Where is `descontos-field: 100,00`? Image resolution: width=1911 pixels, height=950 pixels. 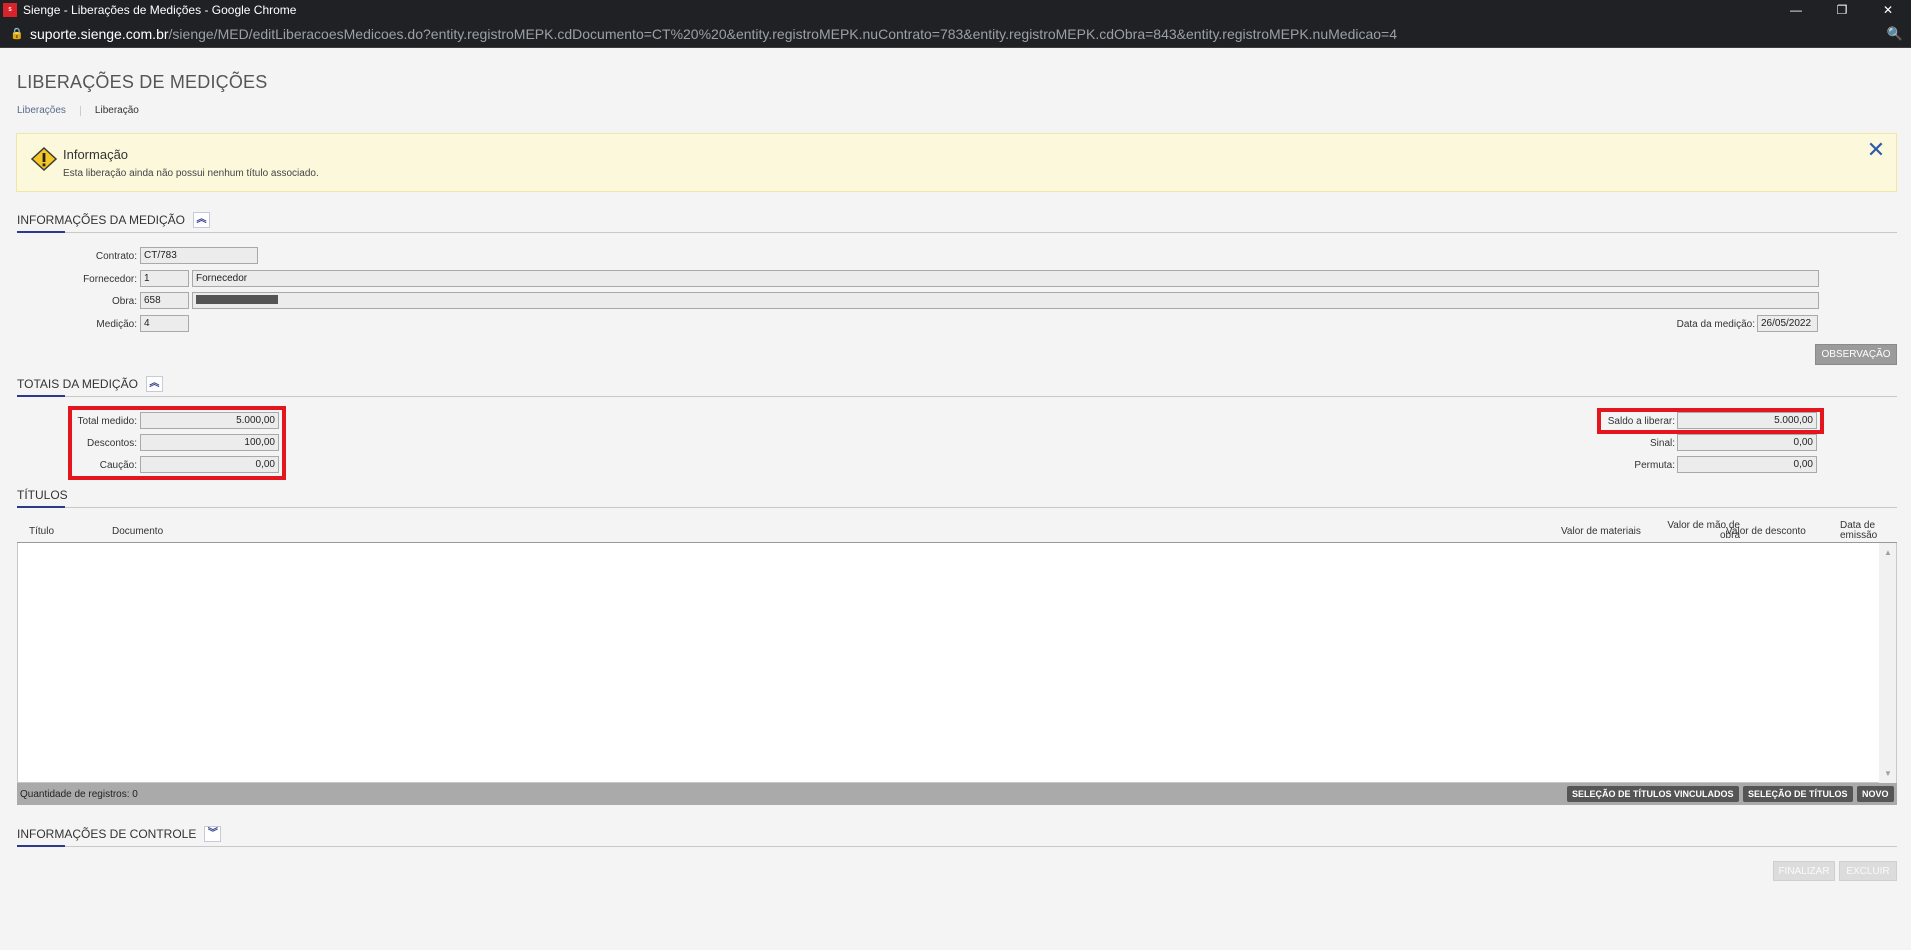 descontos-field: 100,00 is located at coordinates (209, 442).